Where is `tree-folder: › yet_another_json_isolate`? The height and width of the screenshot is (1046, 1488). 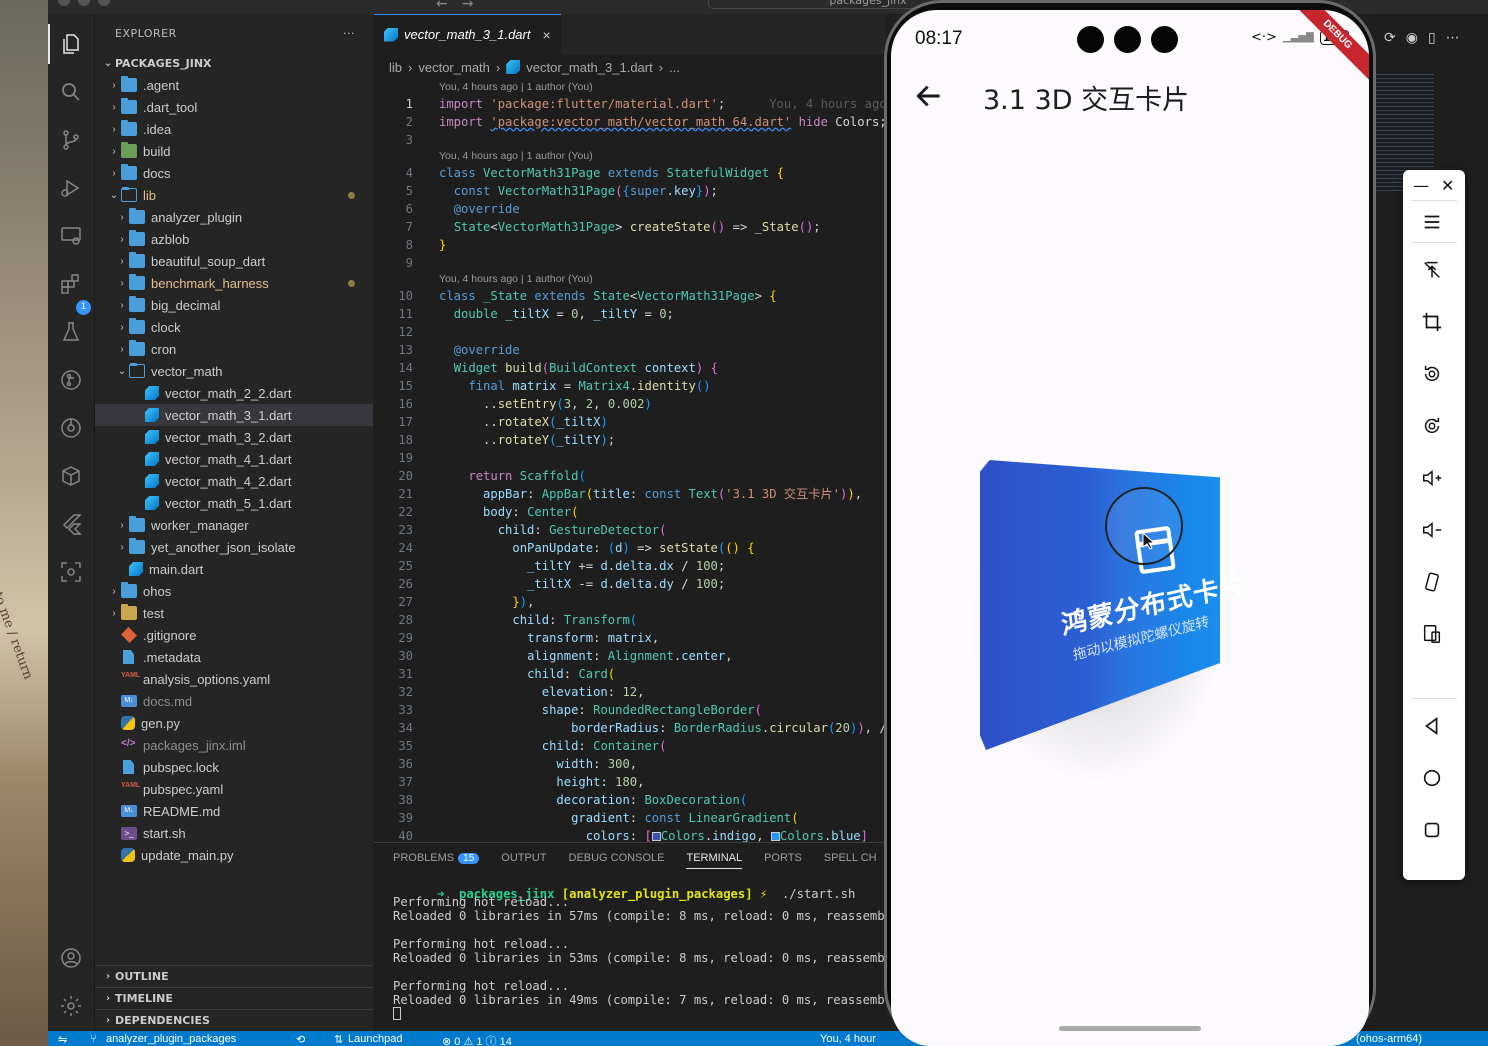
tree-folder: › yet_another_json_isolate is located at coordinates (234, 547).